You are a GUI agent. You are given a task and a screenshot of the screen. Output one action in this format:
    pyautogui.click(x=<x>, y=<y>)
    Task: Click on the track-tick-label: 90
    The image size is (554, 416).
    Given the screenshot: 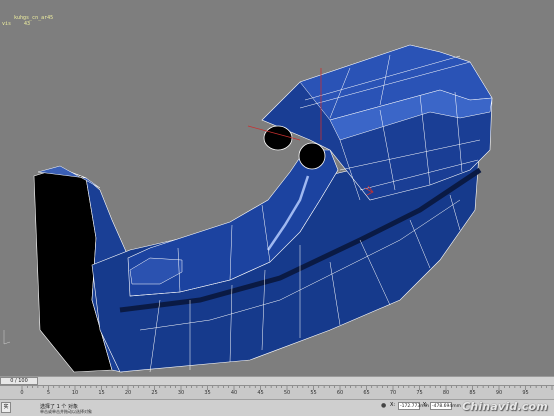 What is the action you would take?
    pyautogui.click(x=499, y=393)
    